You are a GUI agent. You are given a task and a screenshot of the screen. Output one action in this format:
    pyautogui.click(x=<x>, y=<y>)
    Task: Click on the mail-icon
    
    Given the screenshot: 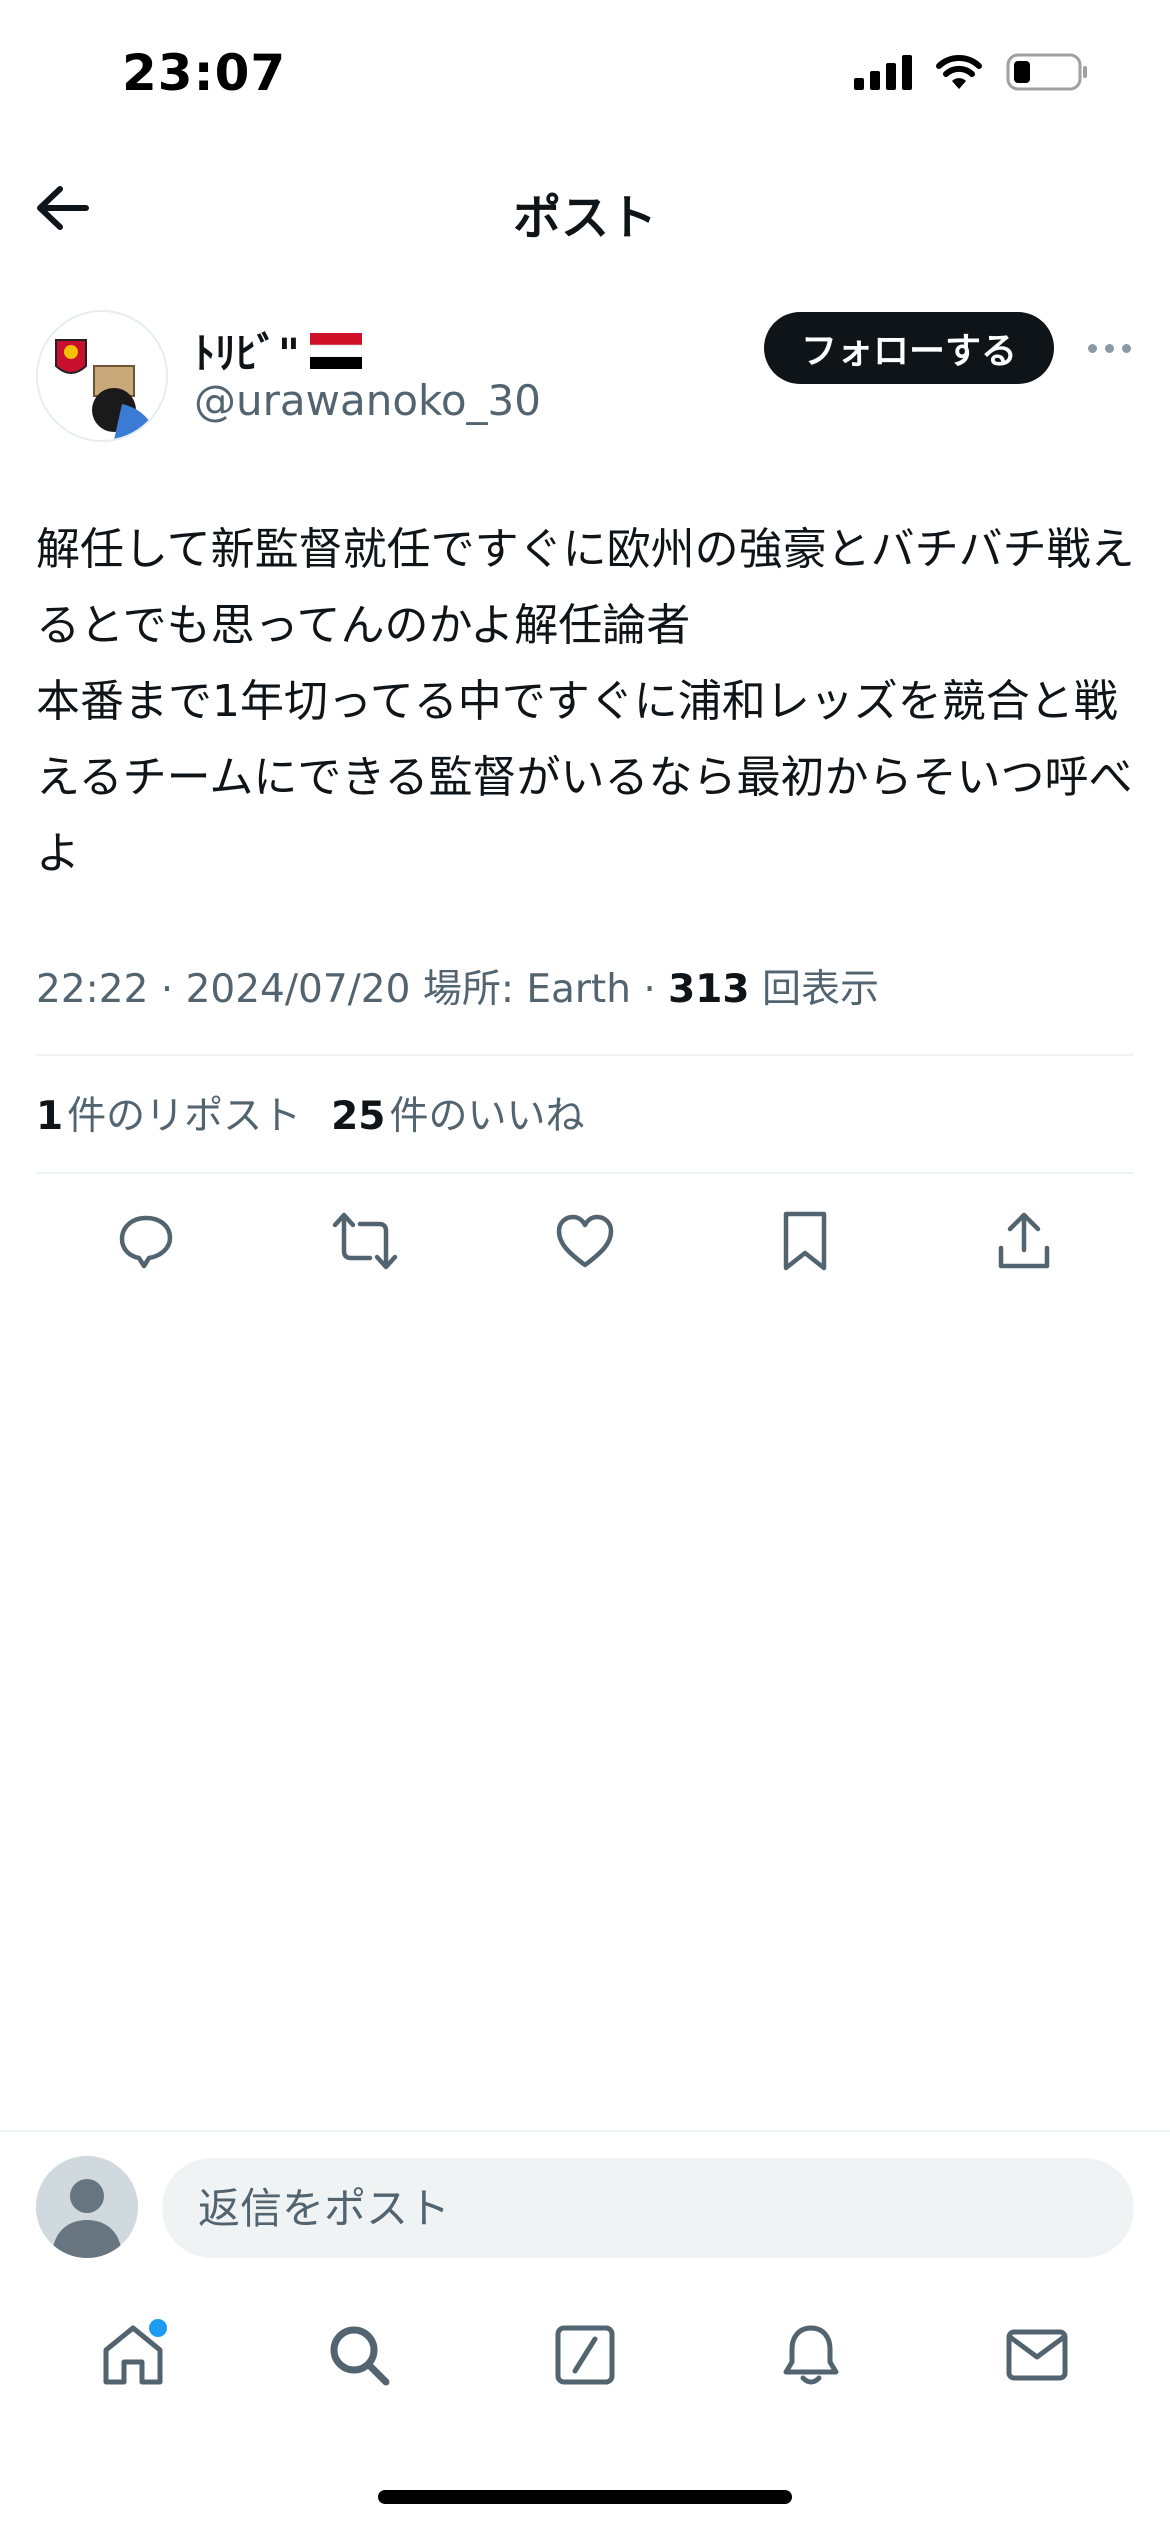 What is the action you would take?
    pyautogui.click(x=1037, y=2355)
    